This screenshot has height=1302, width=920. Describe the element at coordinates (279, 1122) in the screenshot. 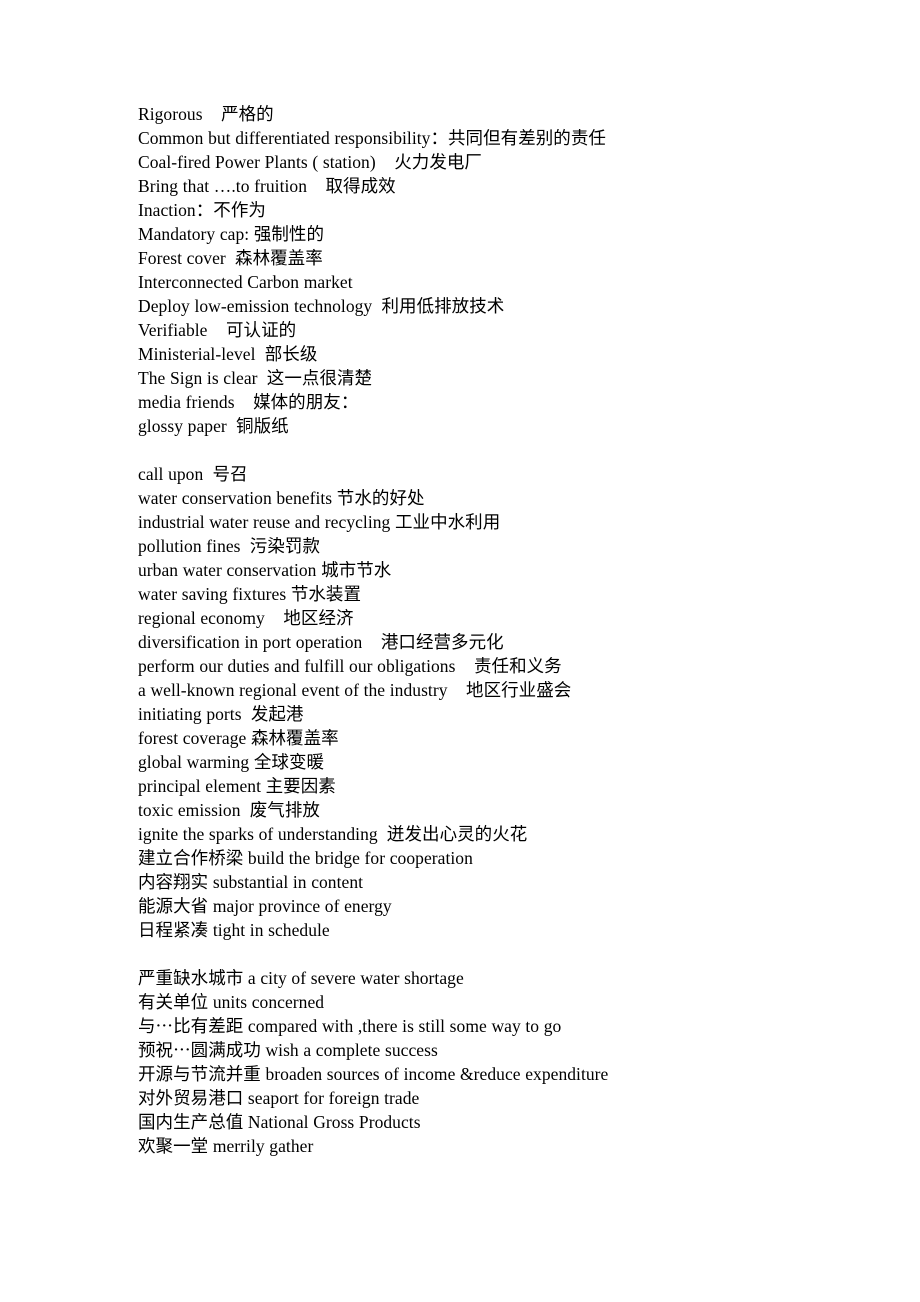

I see `text-line: 国内生产总值 National Gross Products` at that location.